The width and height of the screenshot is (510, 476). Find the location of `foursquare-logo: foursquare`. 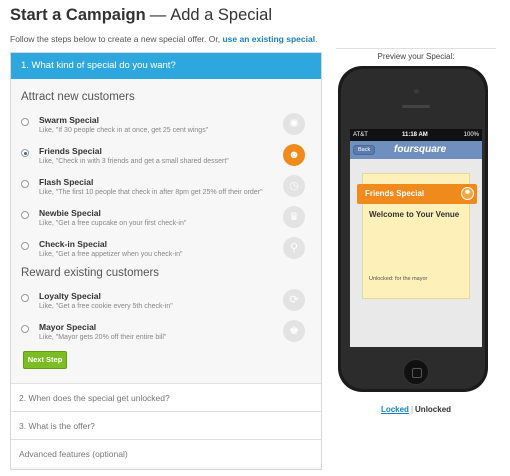

foursquare-logo: foursquare is located at coordinates (420, 149).